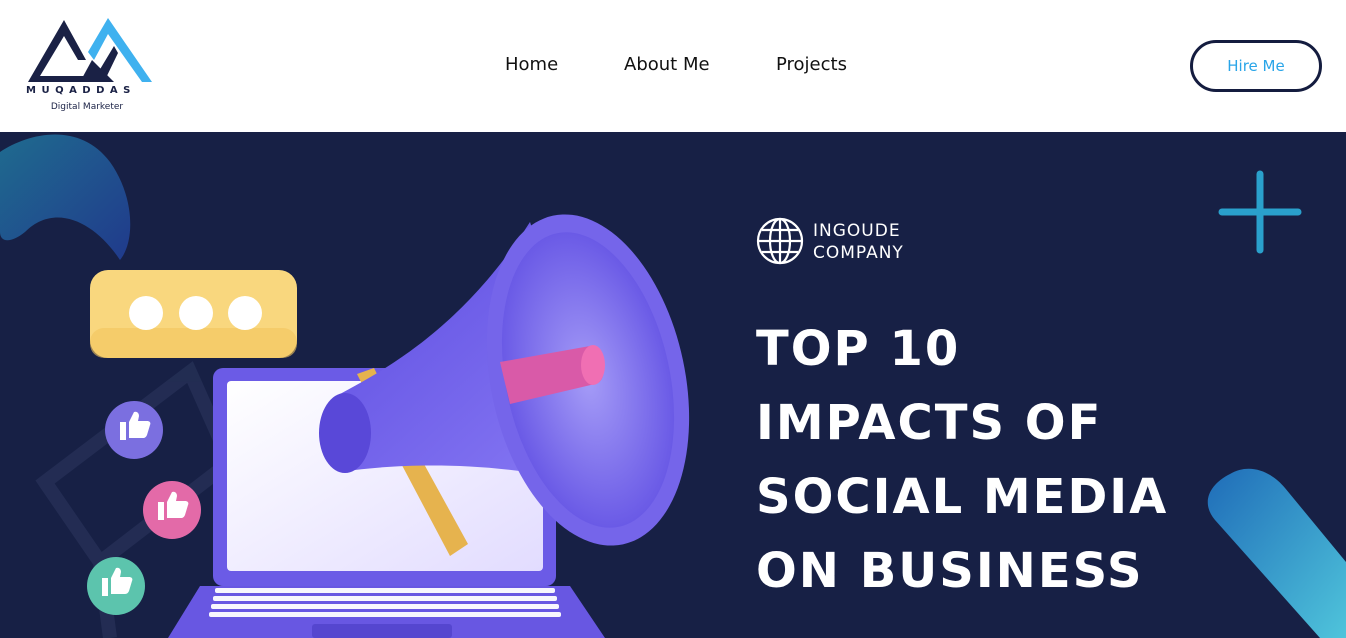 This screenshot has width=1346, height=638. I want to click on headline-line: ON BUSINESS, so click(950, 571).